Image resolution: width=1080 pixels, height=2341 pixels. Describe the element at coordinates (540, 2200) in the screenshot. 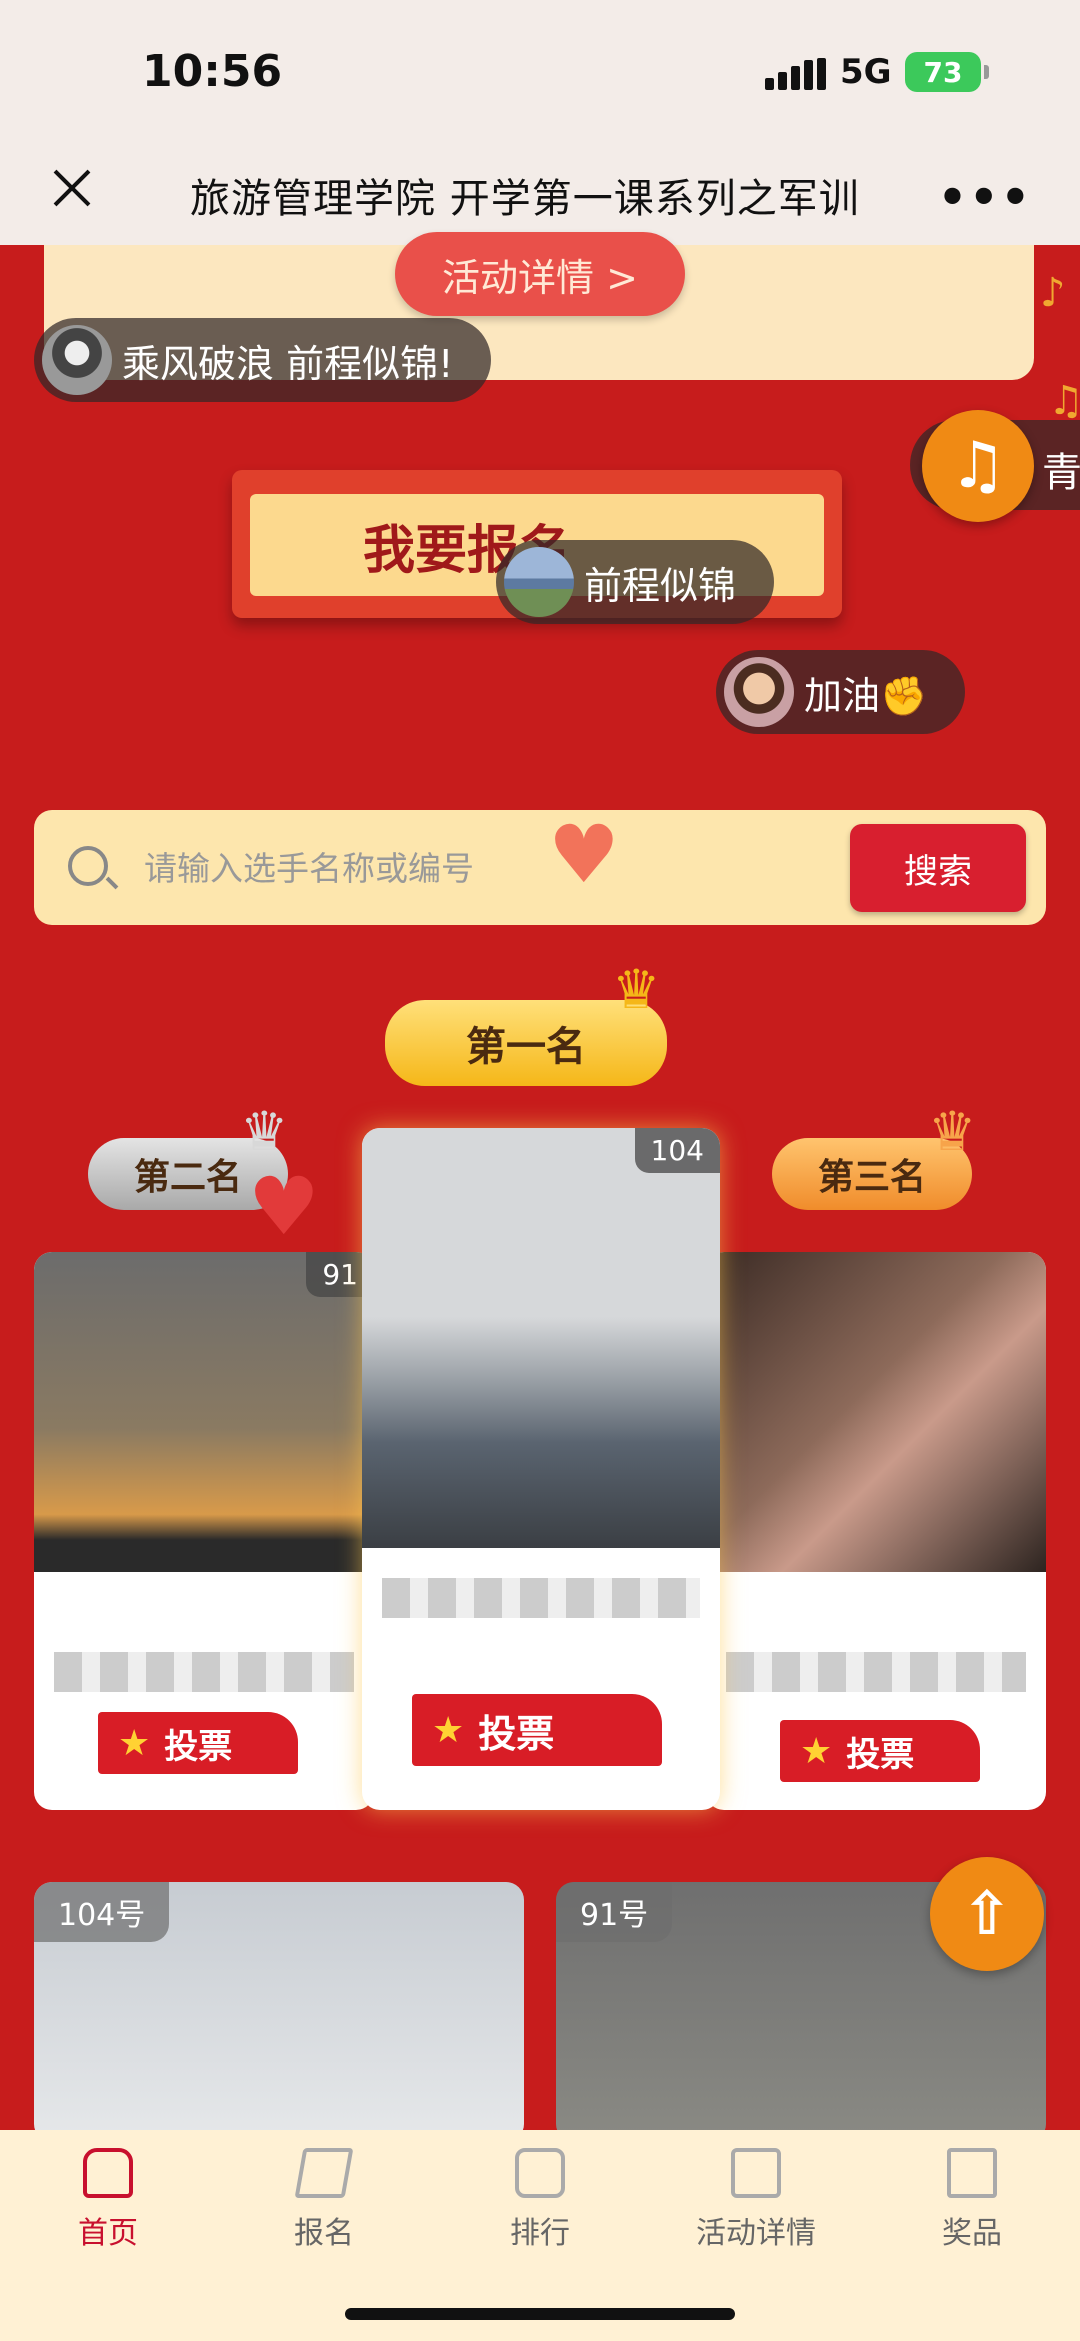

I see `tab-ranking: 排行` at that location.